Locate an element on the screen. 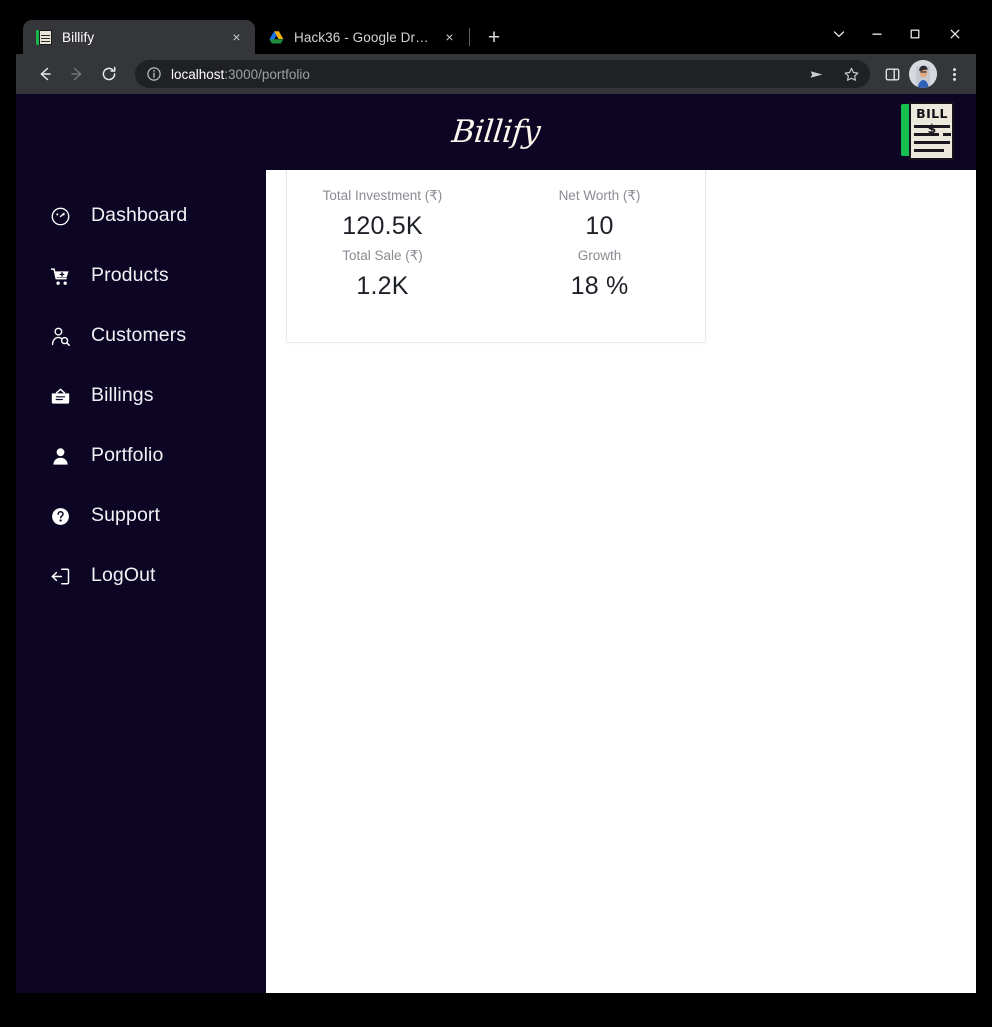 This screenshot has height=1027, width=992. stat-value: 120.5K is located at coordinates (382, 225).